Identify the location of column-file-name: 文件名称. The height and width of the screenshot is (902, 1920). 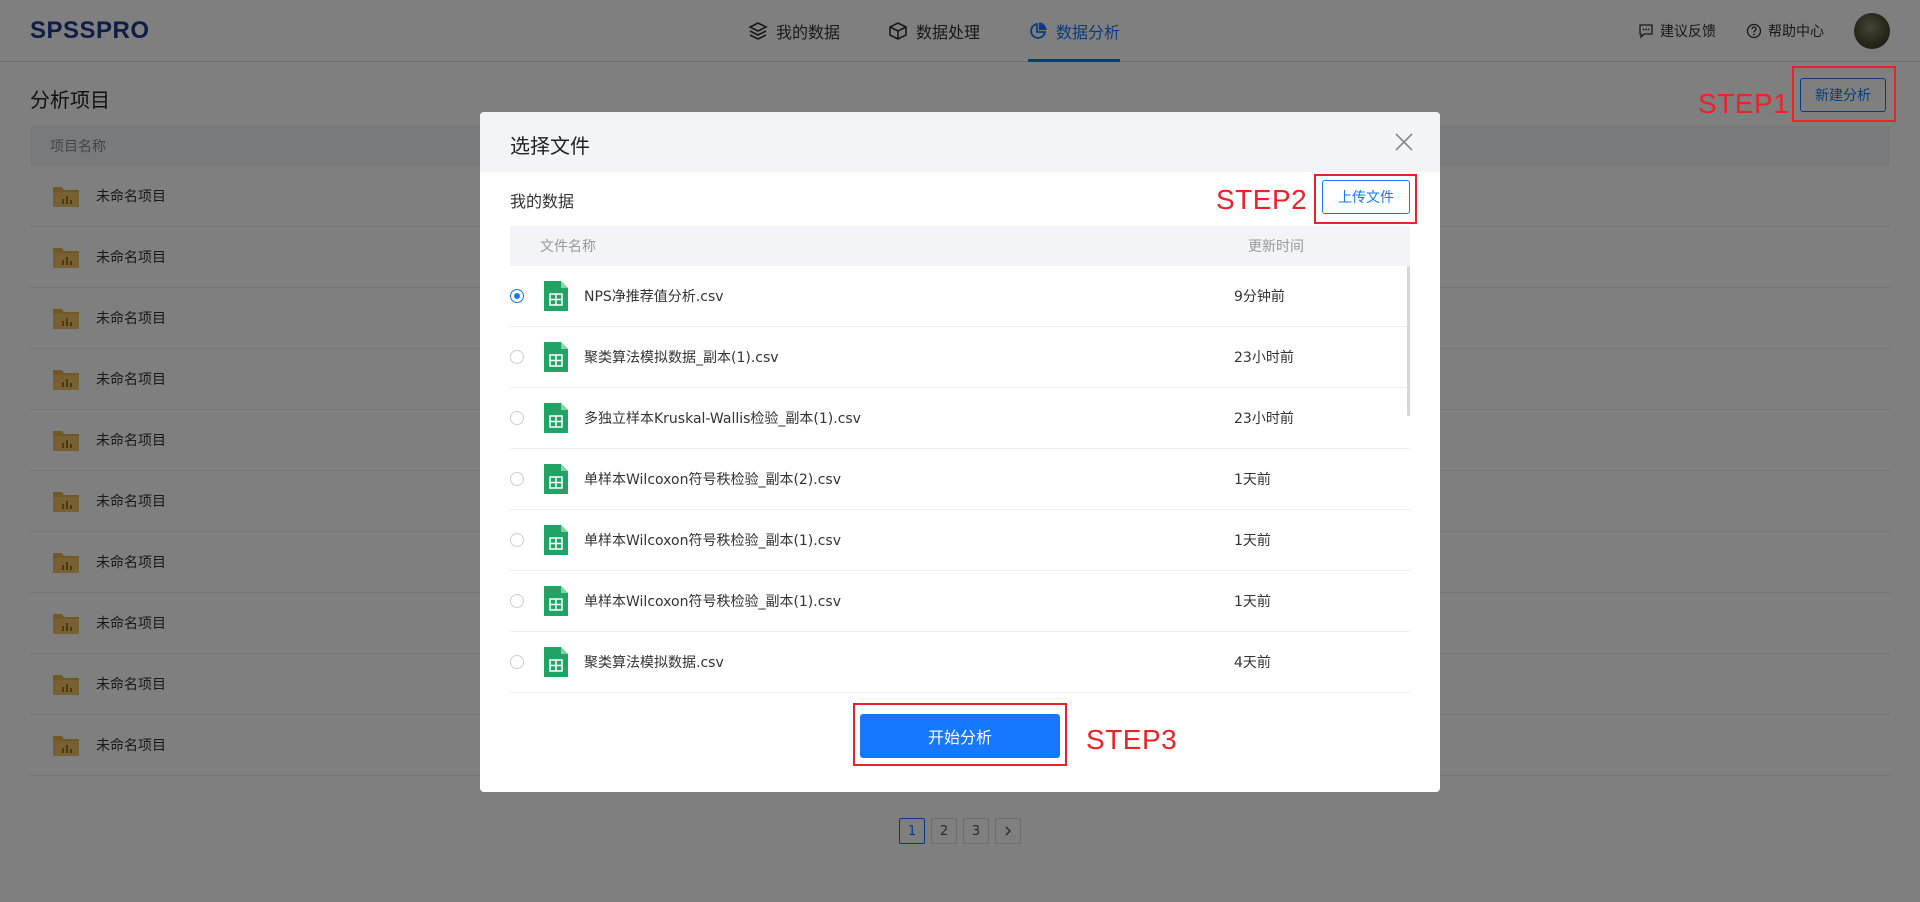
(568, 247).